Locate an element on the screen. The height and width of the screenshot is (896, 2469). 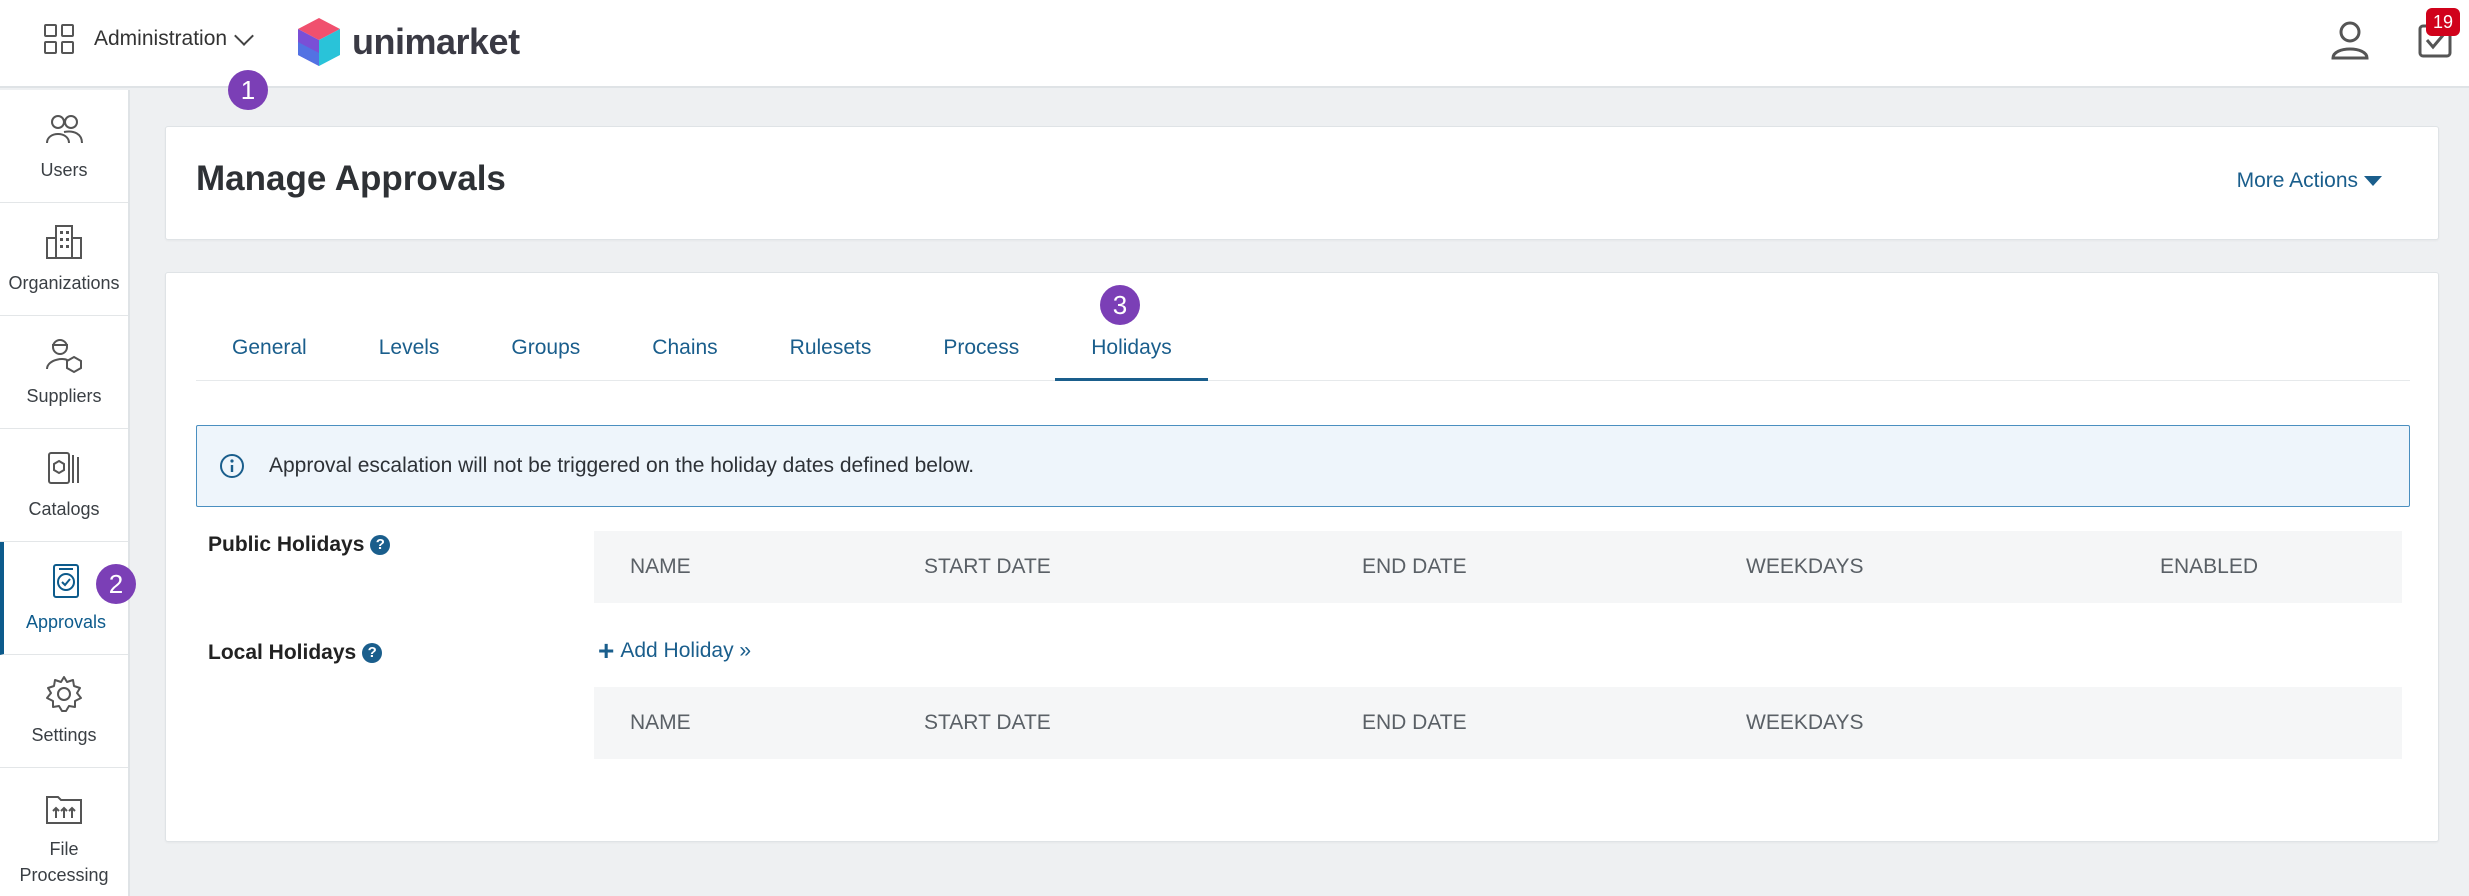
sidebar-item-organizations: Organizations is located at coordinates (64, 259).